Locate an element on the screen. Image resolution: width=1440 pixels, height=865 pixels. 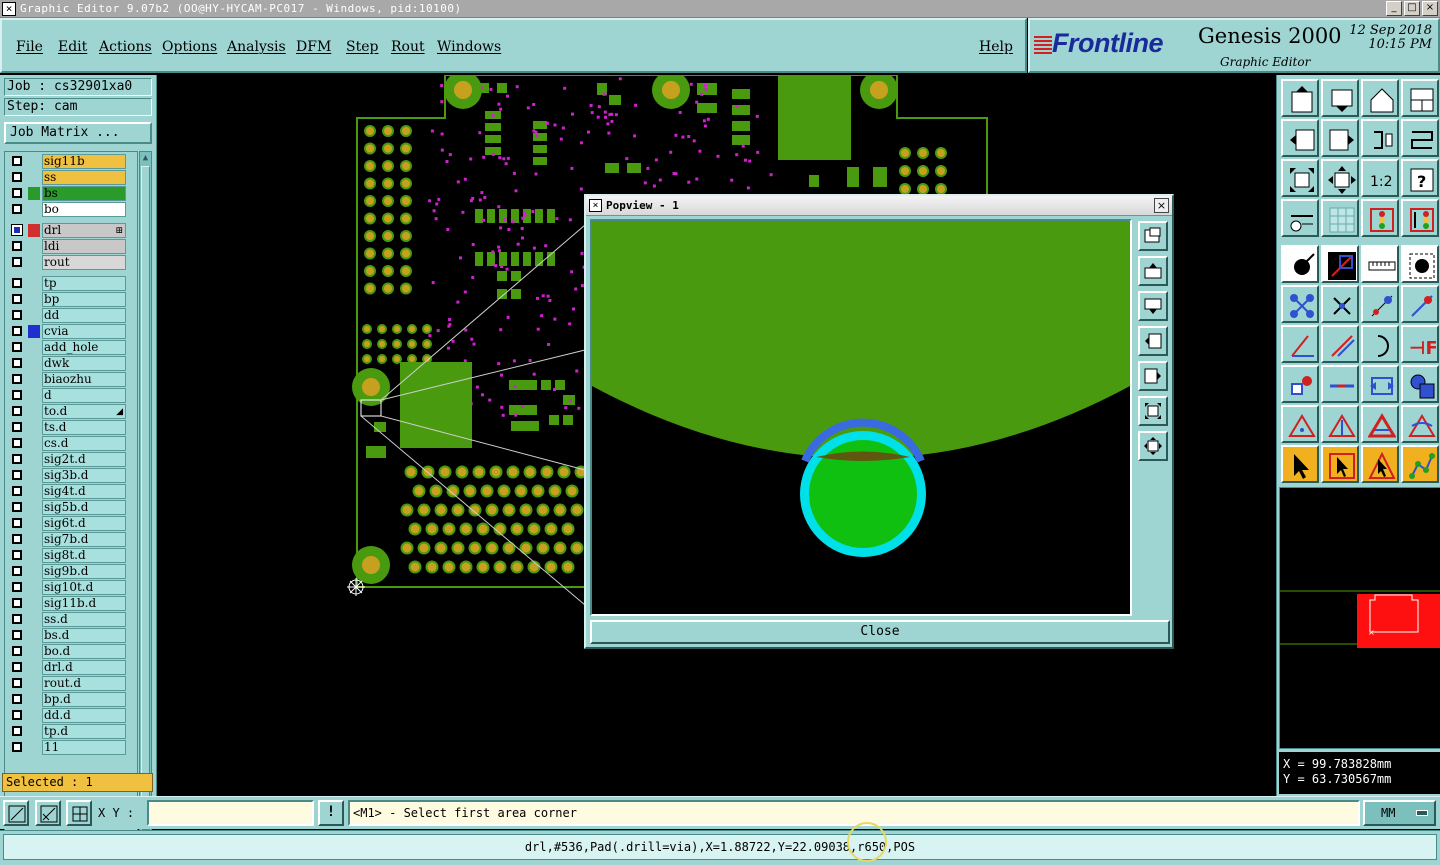
layer-row: d is located at coordinates (67, 395).